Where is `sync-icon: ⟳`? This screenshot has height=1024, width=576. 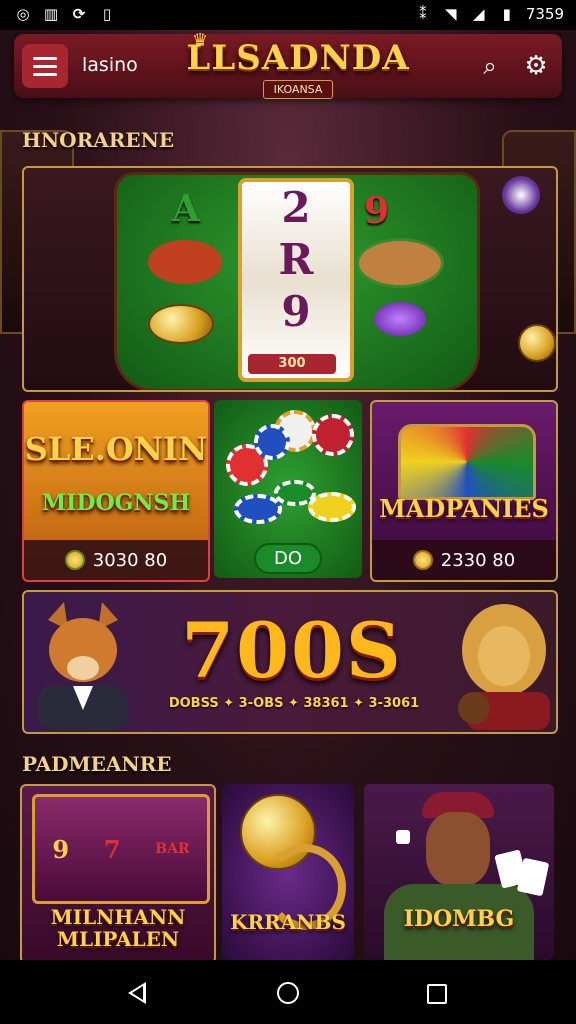 sync-icon: ⟳ is located at coordinates (79, 14).